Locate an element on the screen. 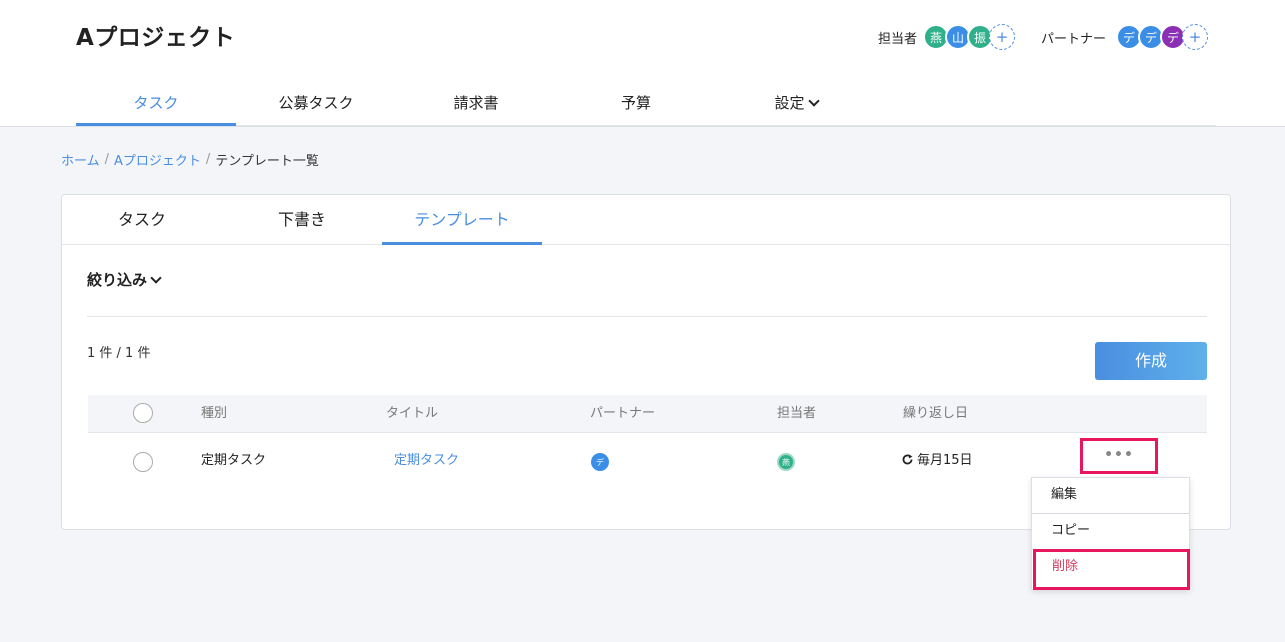 The image size is (1285, 642). breadcrumb-current: テンプレート一覧 is located at coordinates (267, 161).